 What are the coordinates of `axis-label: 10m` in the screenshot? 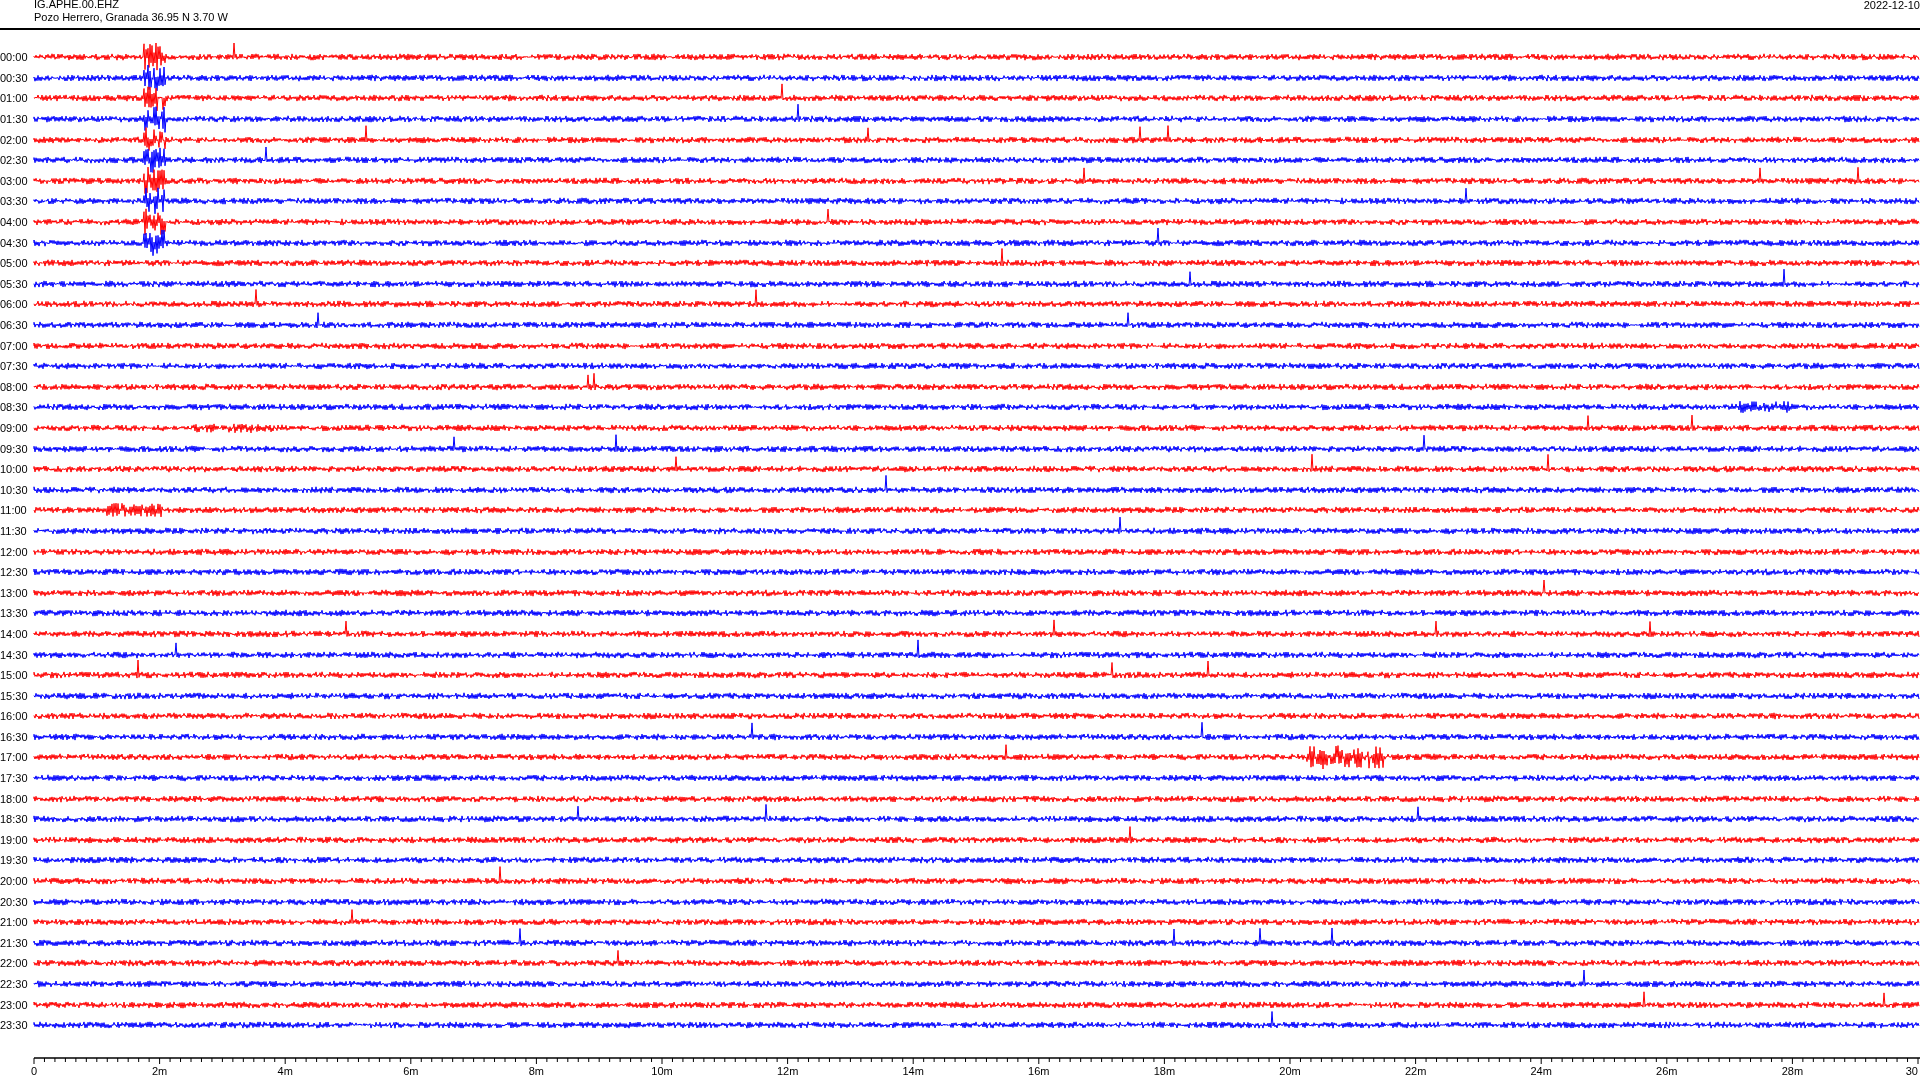 It's located at (662, 1070).